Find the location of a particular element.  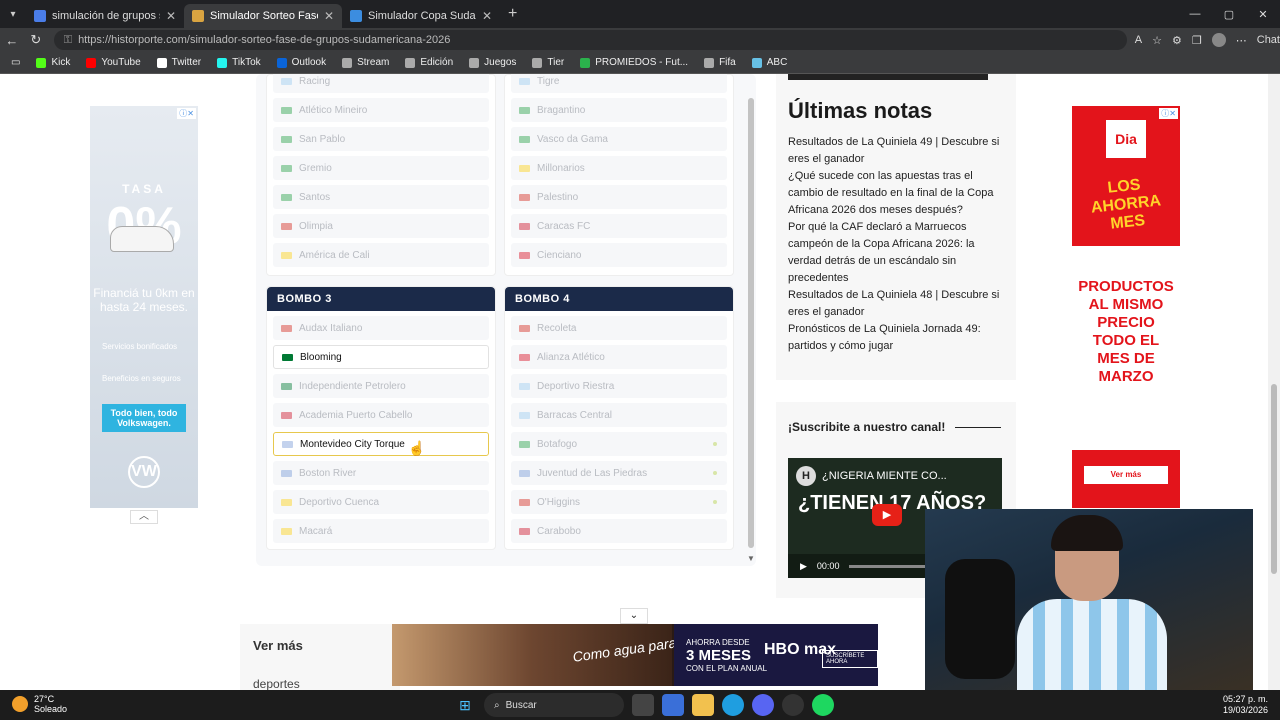

team-item: Audax Italiano is located at coordinates (381, 328).